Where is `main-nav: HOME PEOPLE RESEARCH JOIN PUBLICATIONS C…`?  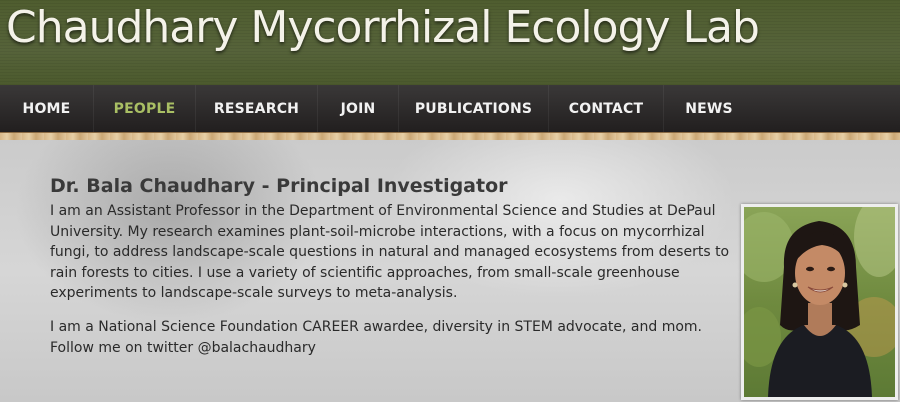
main-nav: HOME PEOPLE RESEARCH JOIN PUBLICATIONS C… is located at coordinates (450, 108).